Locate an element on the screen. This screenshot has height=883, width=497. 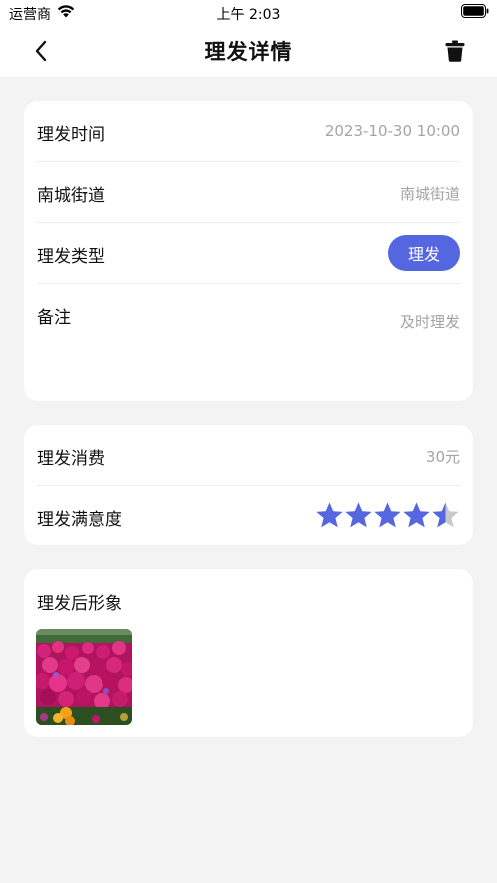
note-label: 备注 is located at coordinates (54, 318).